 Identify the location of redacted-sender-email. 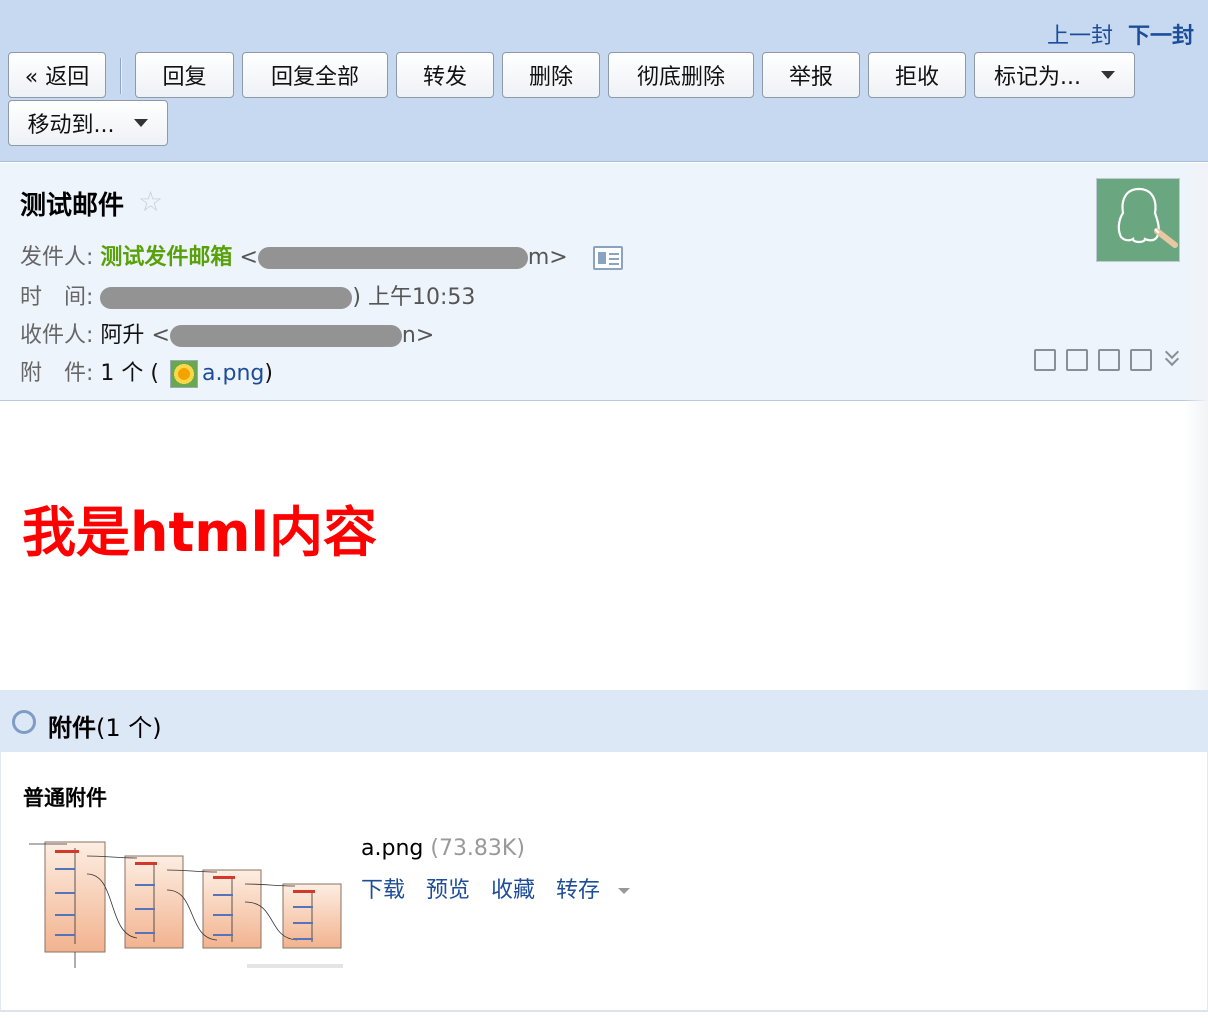
(392, 258).